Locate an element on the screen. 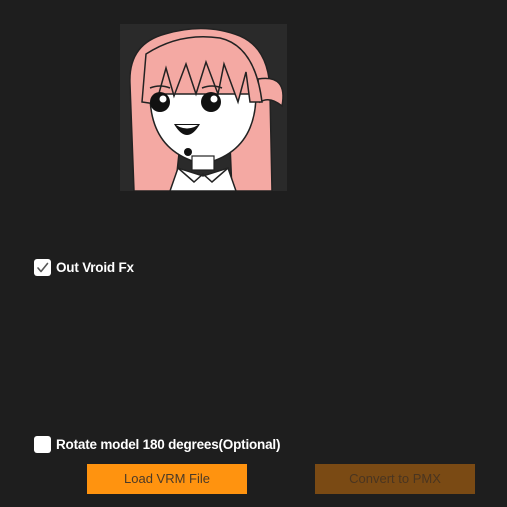 This screenshot has width=507, height=507. load-vrm-file-button: Load VRM File is located at coordinates (167, 479).